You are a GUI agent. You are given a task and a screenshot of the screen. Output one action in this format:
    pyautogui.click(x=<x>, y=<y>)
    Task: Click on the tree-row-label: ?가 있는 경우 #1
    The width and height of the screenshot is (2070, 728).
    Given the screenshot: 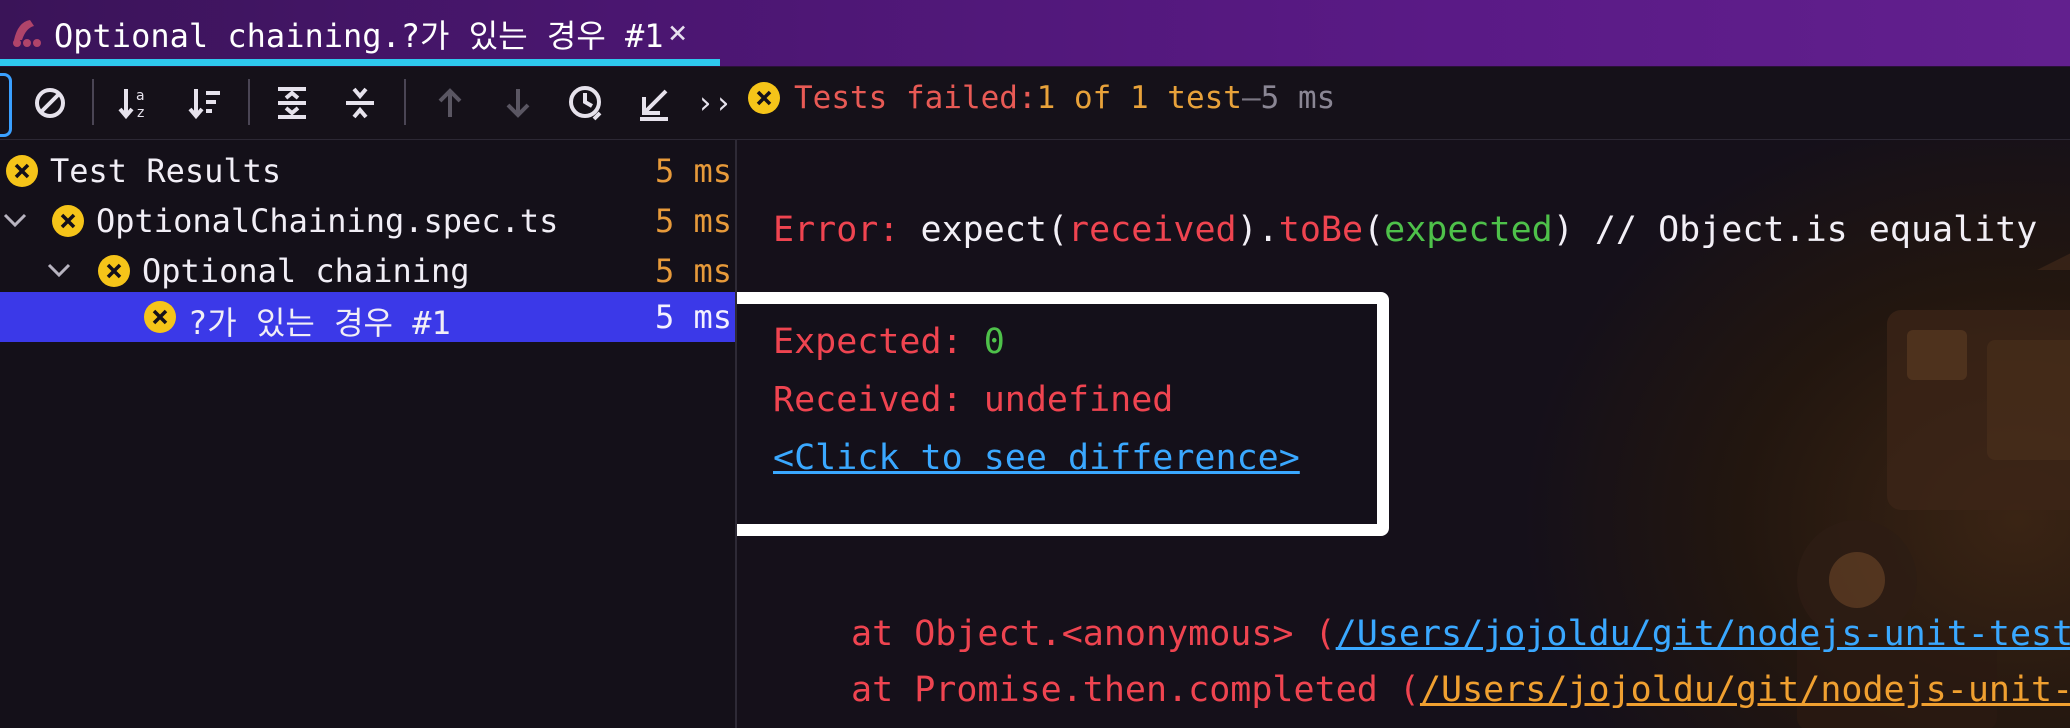 What is the action you would take?
    pyautogui.click(x=319, y=323)
    